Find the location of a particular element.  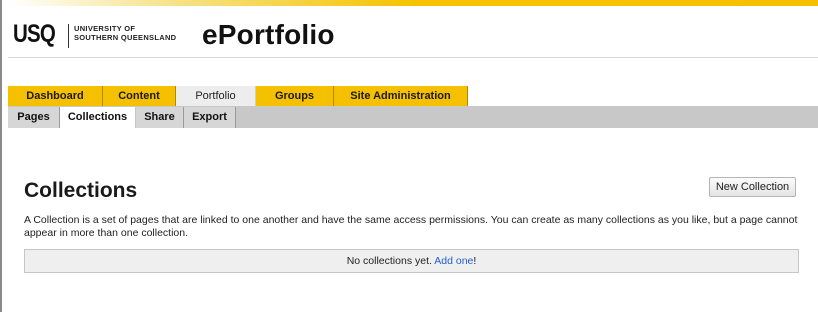

empty-suffix: ! is located at coordinates (475, 261).